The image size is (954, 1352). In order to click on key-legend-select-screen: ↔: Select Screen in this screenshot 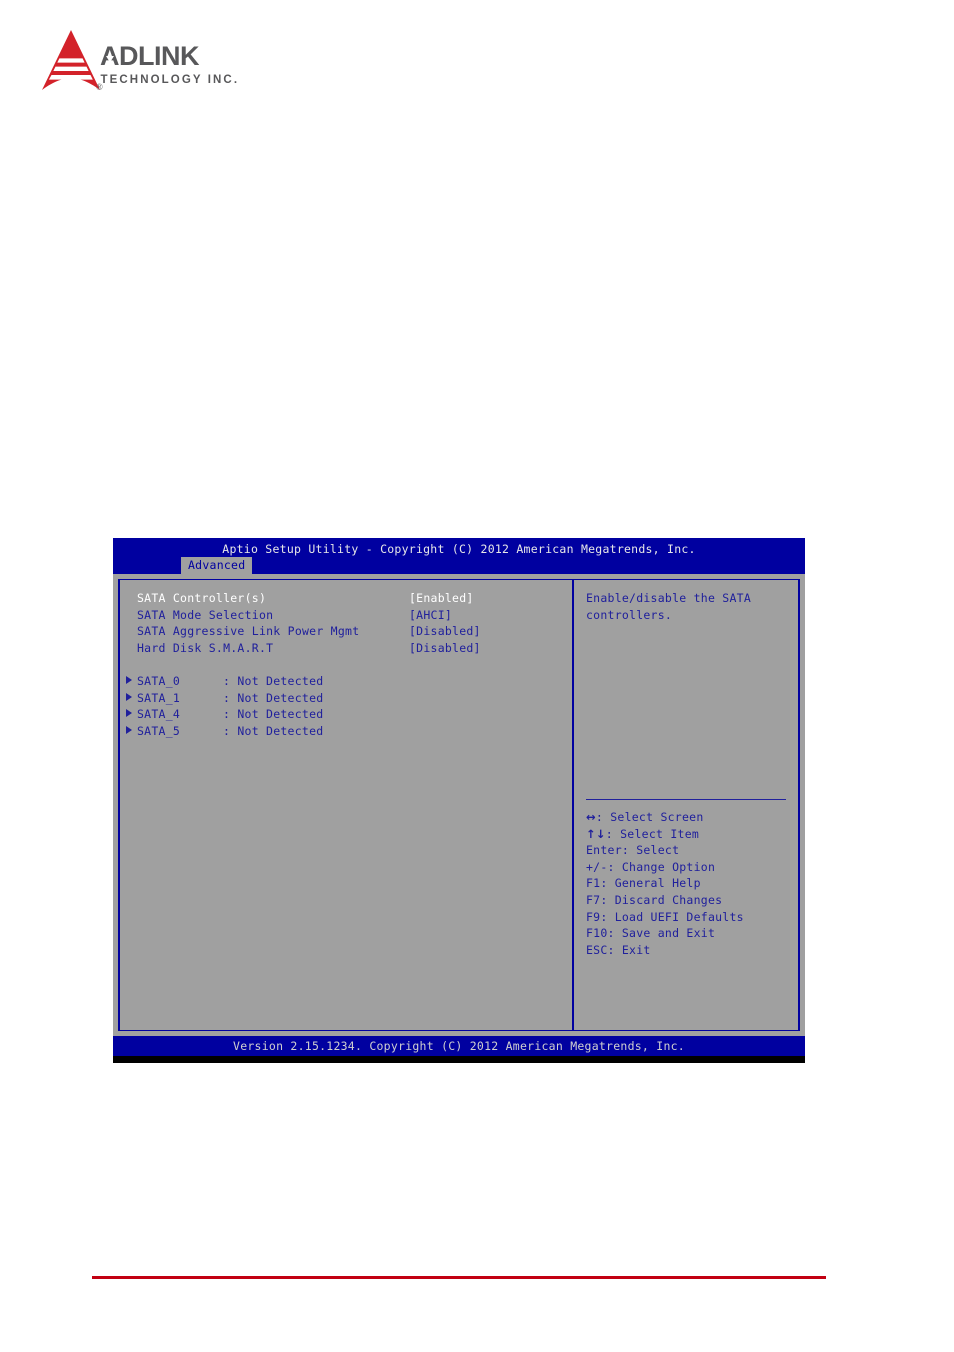, I will do `click(691, 817)`.